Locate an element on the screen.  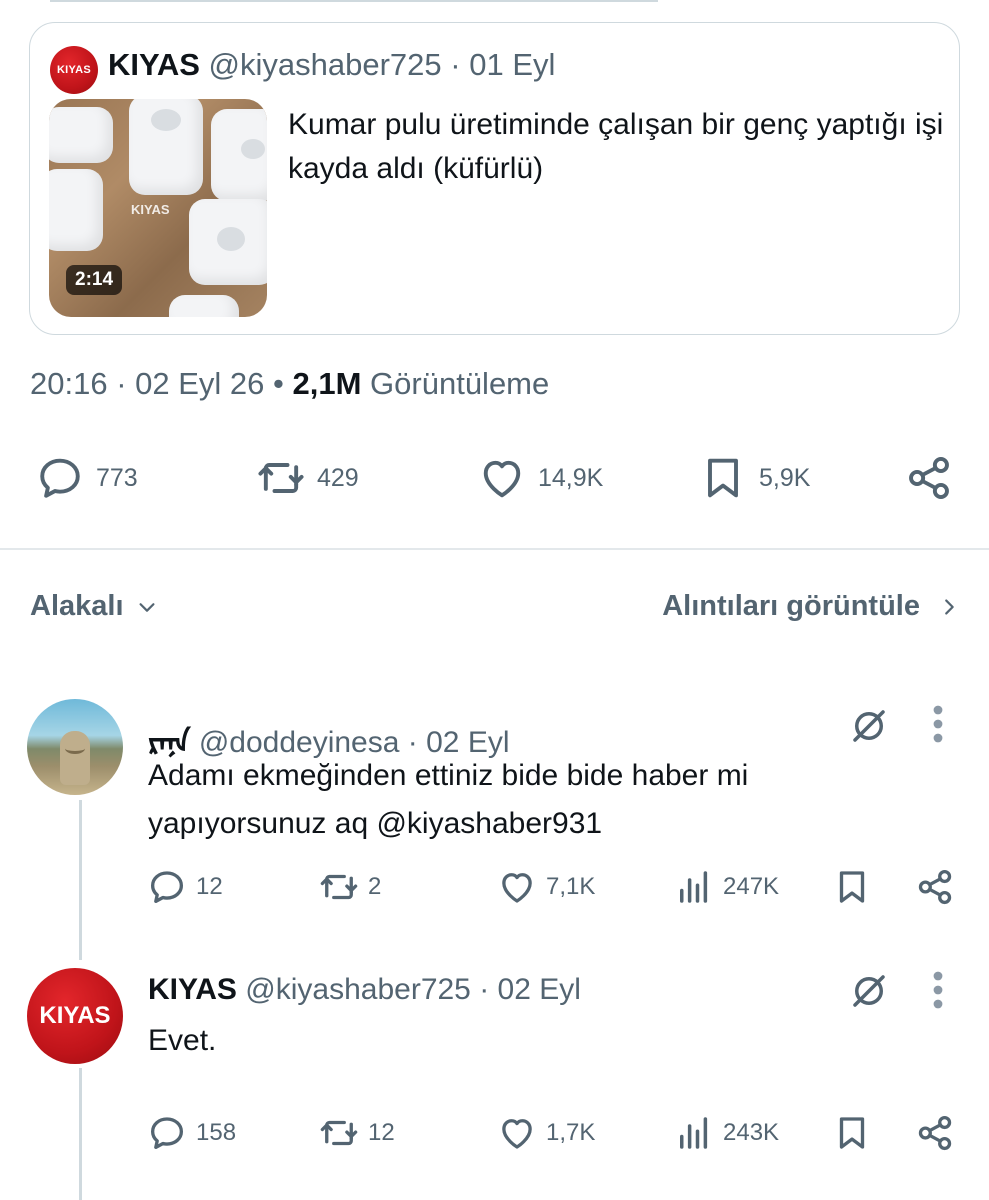
reply-button: 12 is located at coordinates (184, 887).